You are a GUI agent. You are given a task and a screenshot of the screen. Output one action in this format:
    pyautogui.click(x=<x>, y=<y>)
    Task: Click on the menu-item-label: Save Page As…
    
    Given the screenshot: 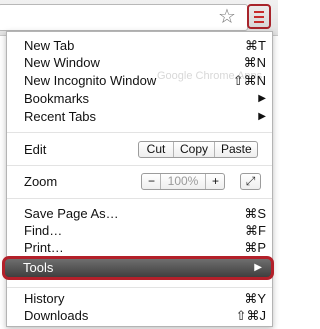 What is the action you would take?
    pyautogui.click(x=71, y=213)
    